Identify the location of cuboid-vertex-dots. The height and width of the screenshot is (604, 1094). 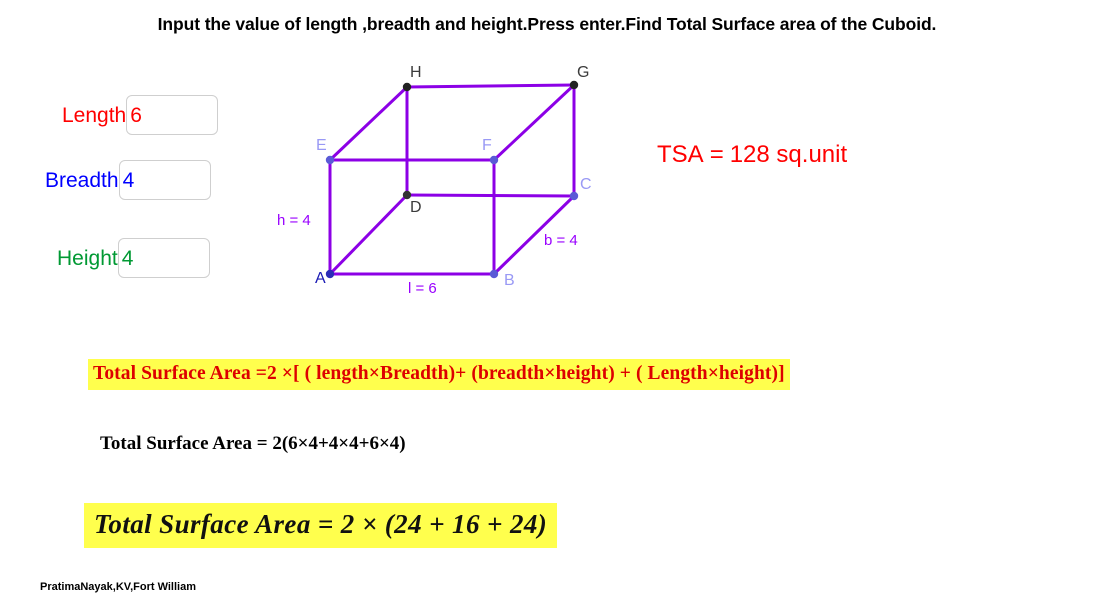
(452, 179).